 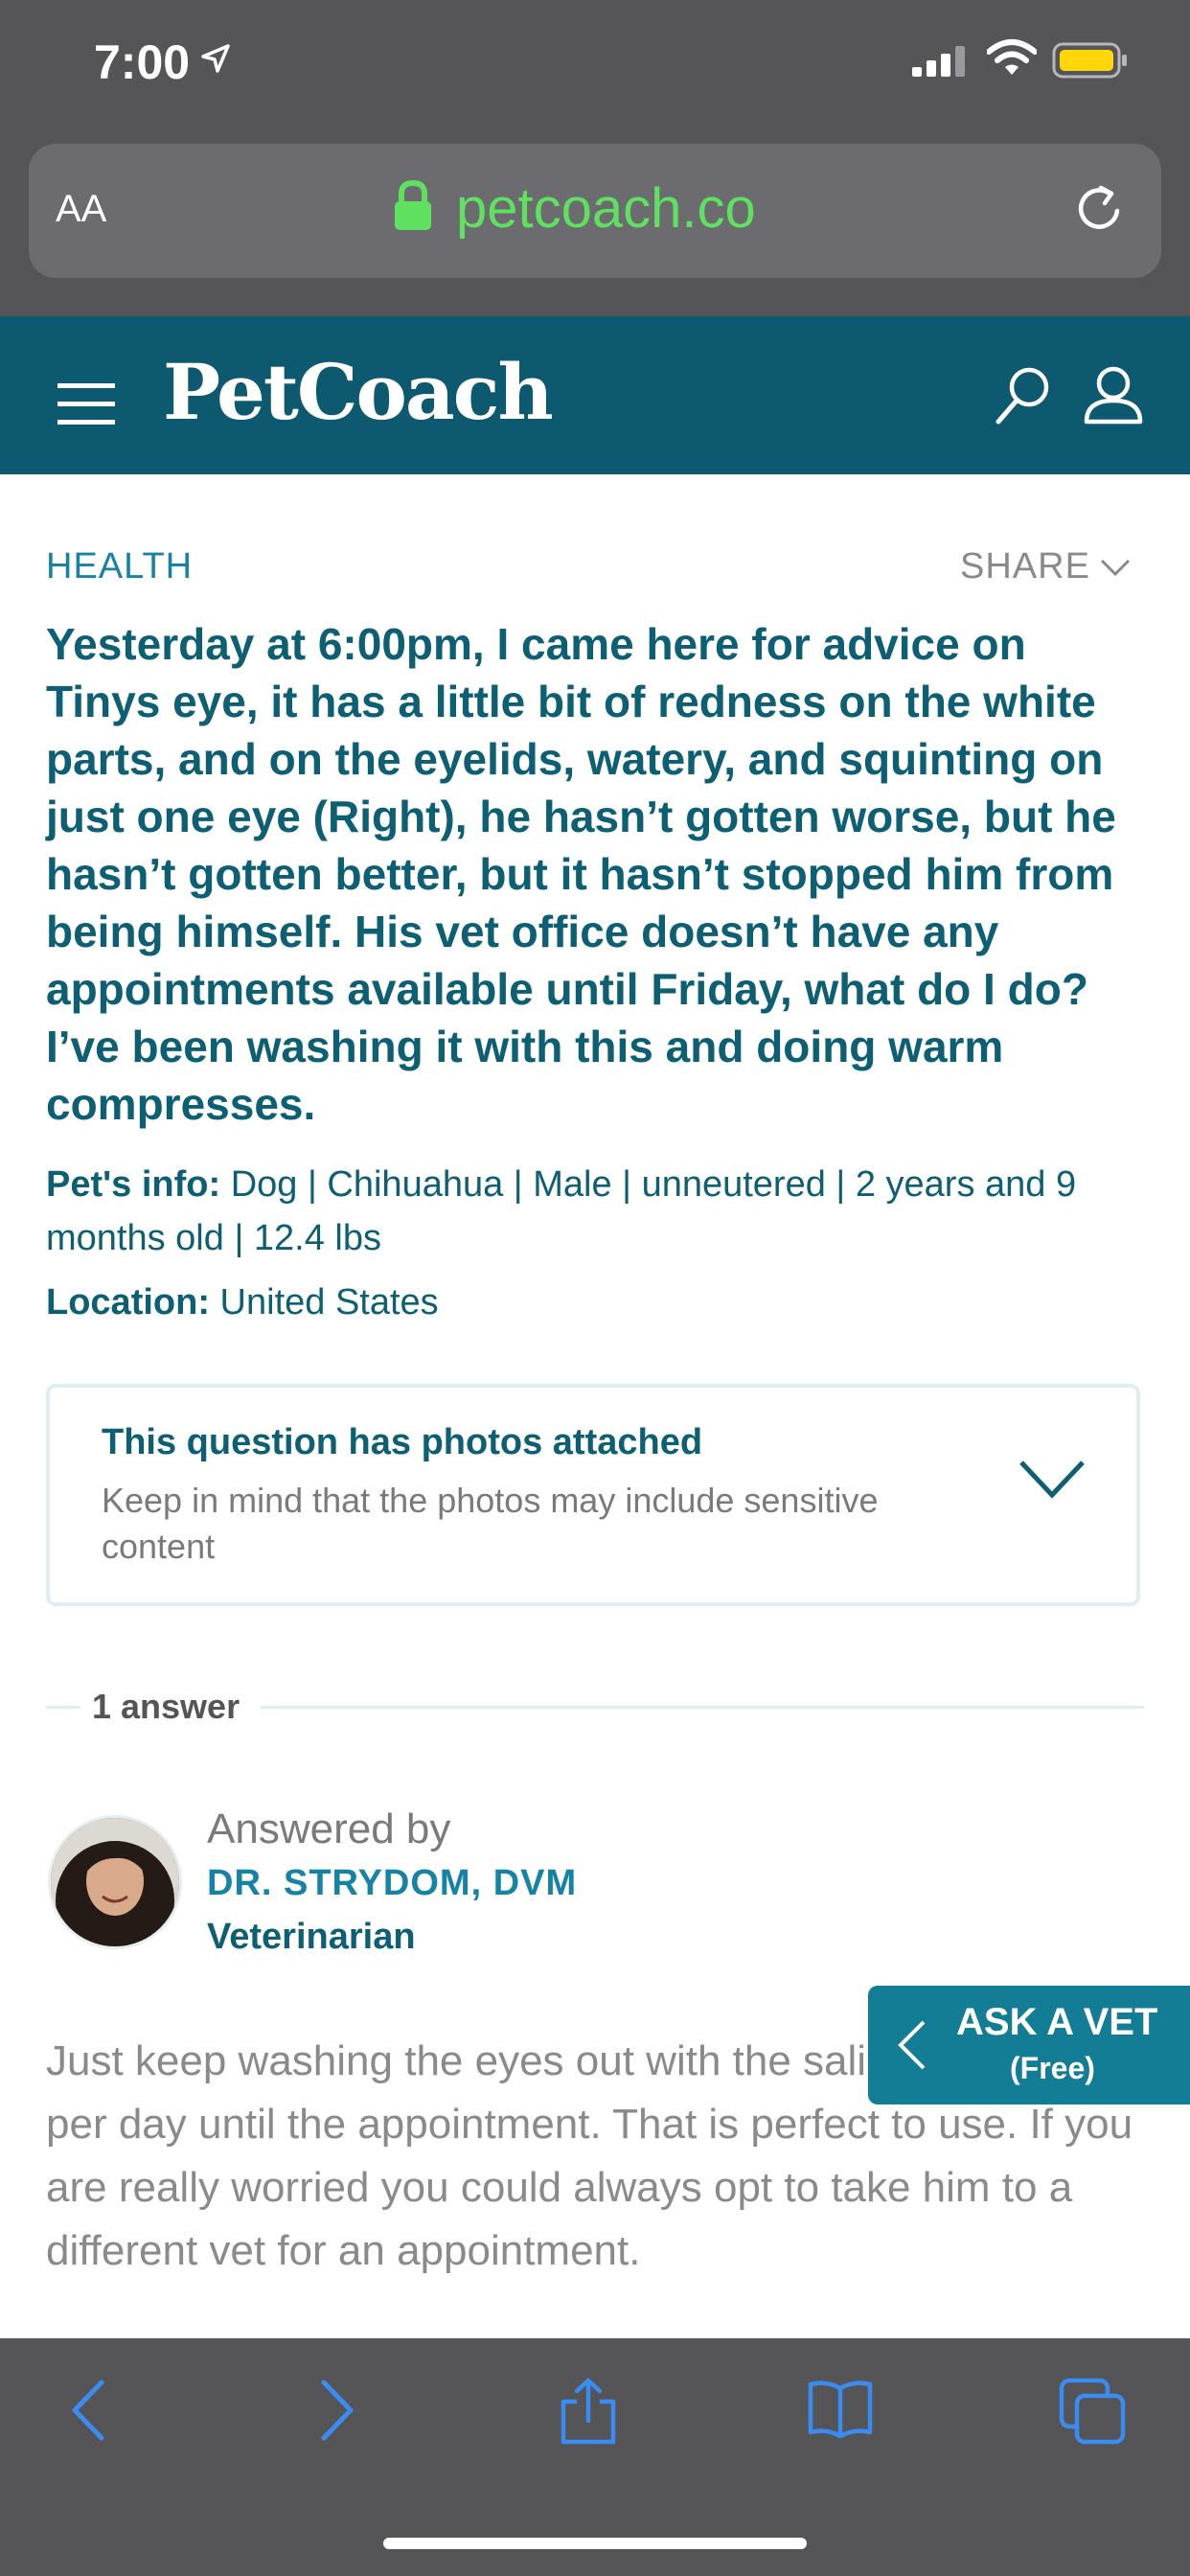 What do you see at coordinates (413, 208) in the screenshot?
I see `lock-icon` at bounding box center [413, 208].